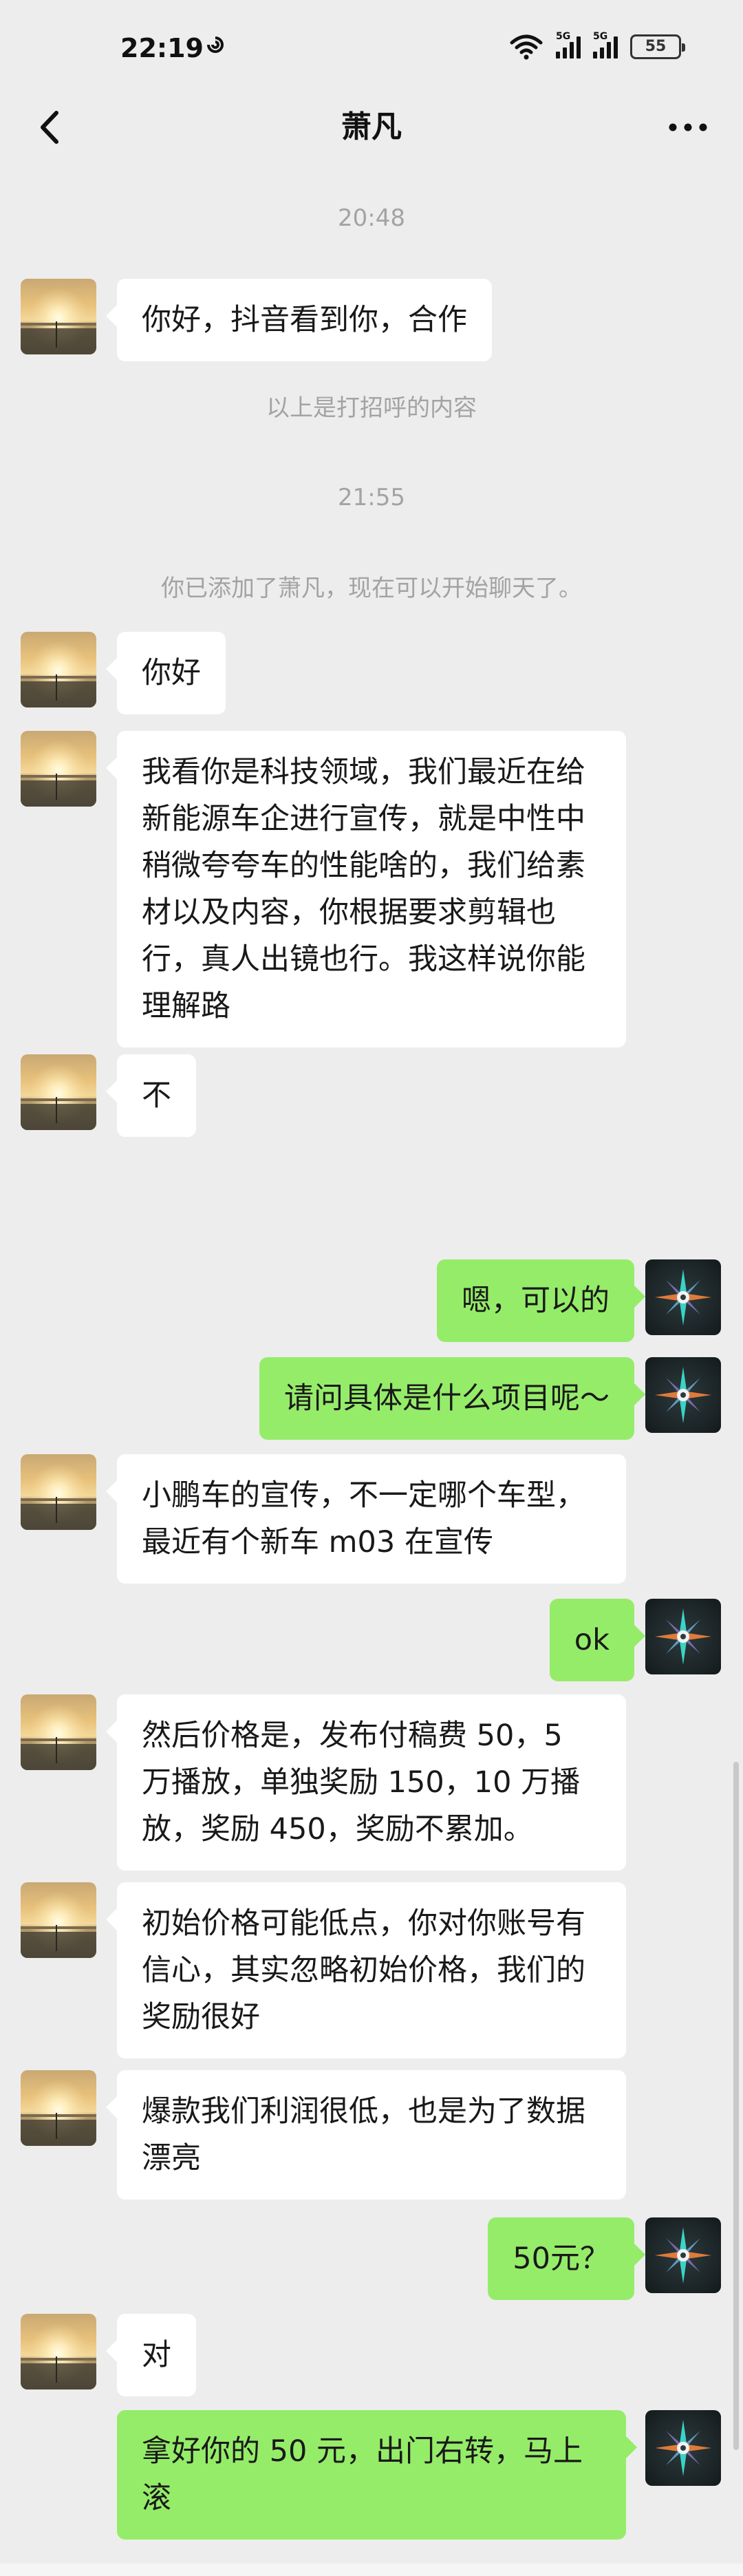 This screenshot has height=2576, width=743. Describe the element at coordinates (151, 1095) in the screenshot. I see `message-bubble-incoming: 不` at that location.